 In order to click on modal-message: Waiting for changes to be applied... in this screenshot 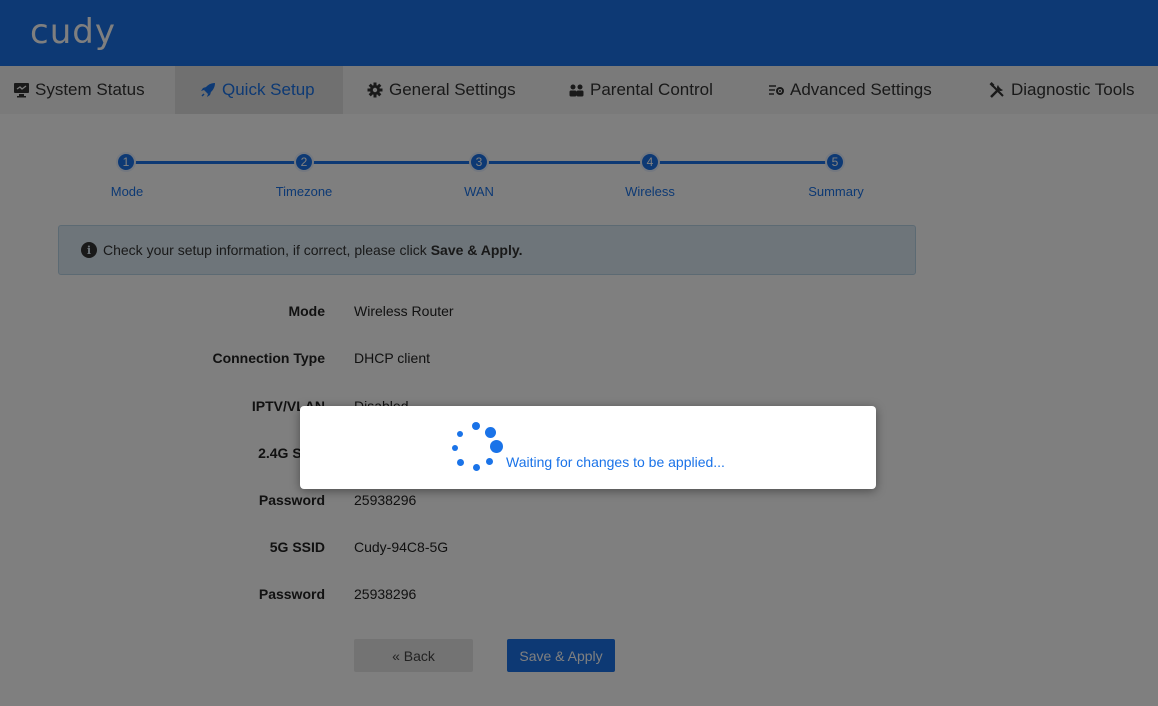, I will do `click(615, 462)`.